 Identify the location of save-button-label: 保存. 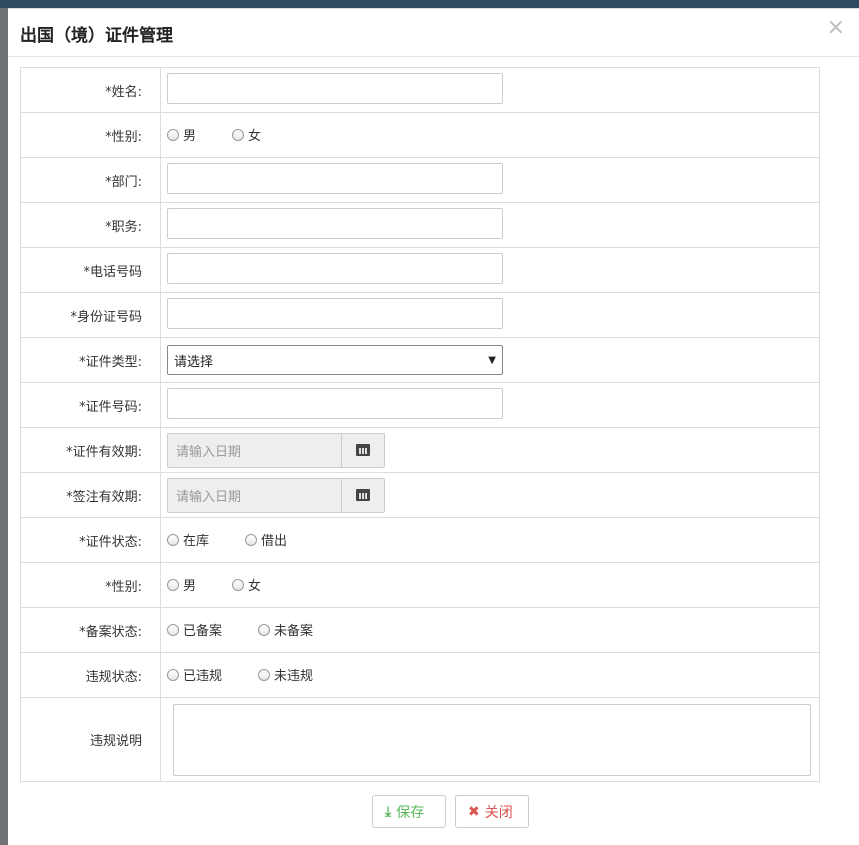
(410, 812).